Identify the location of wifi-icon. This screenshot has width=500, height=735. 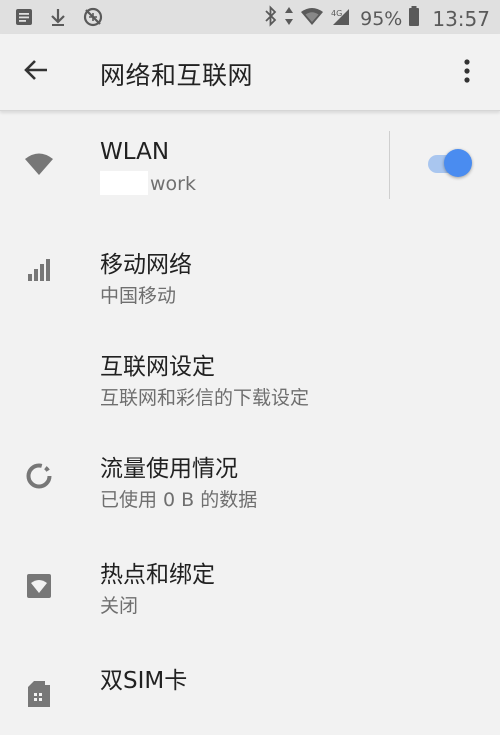
(39, 164).